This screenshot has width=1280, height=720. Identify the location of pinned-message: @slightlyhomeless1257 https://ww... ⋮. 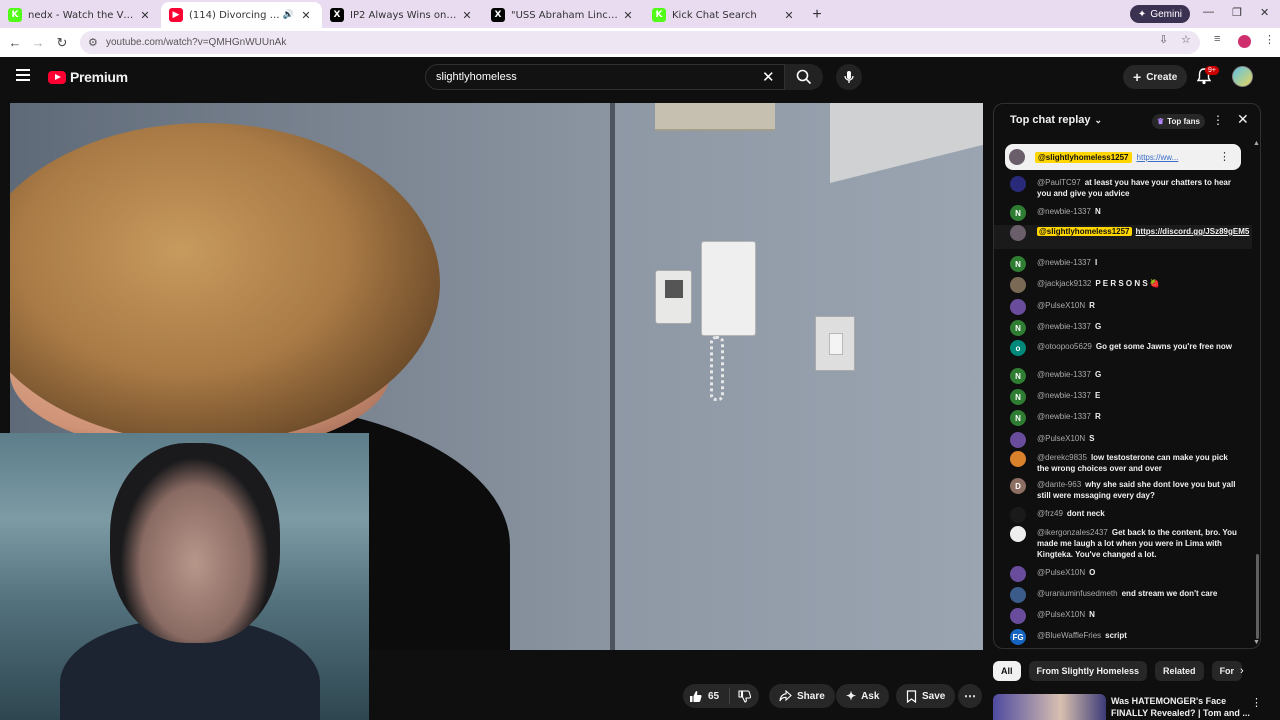
(1123, 157).